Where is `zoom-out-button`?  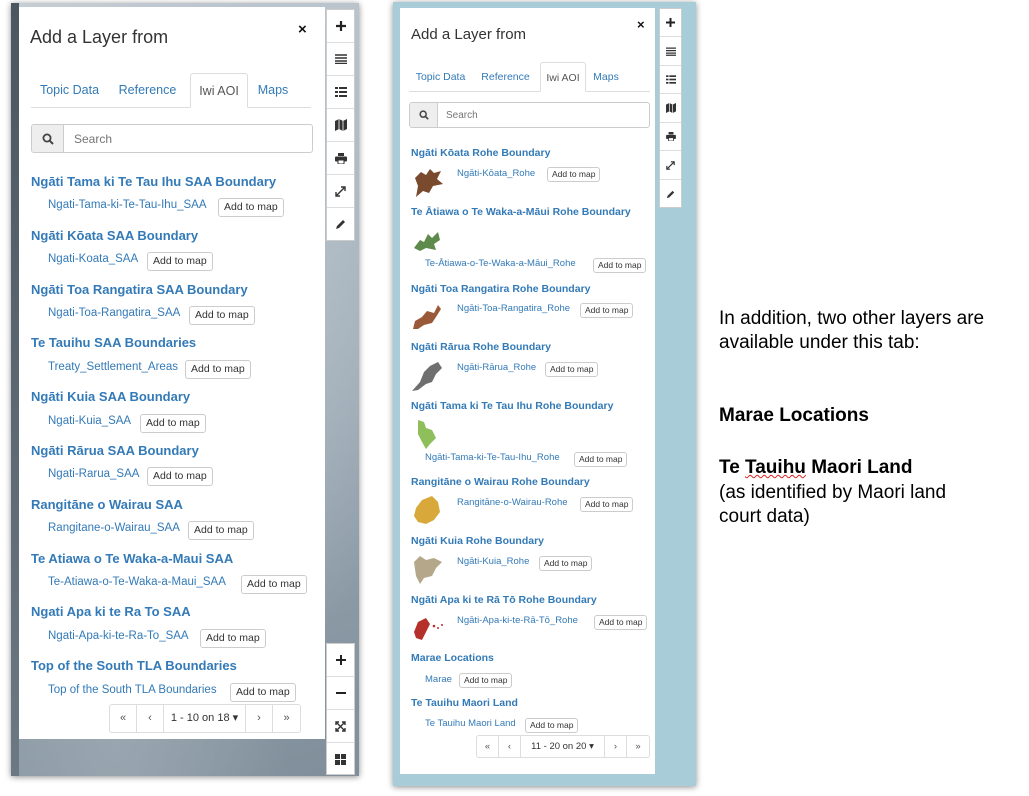
zoom-out-button is located at coordinates (340, 693).